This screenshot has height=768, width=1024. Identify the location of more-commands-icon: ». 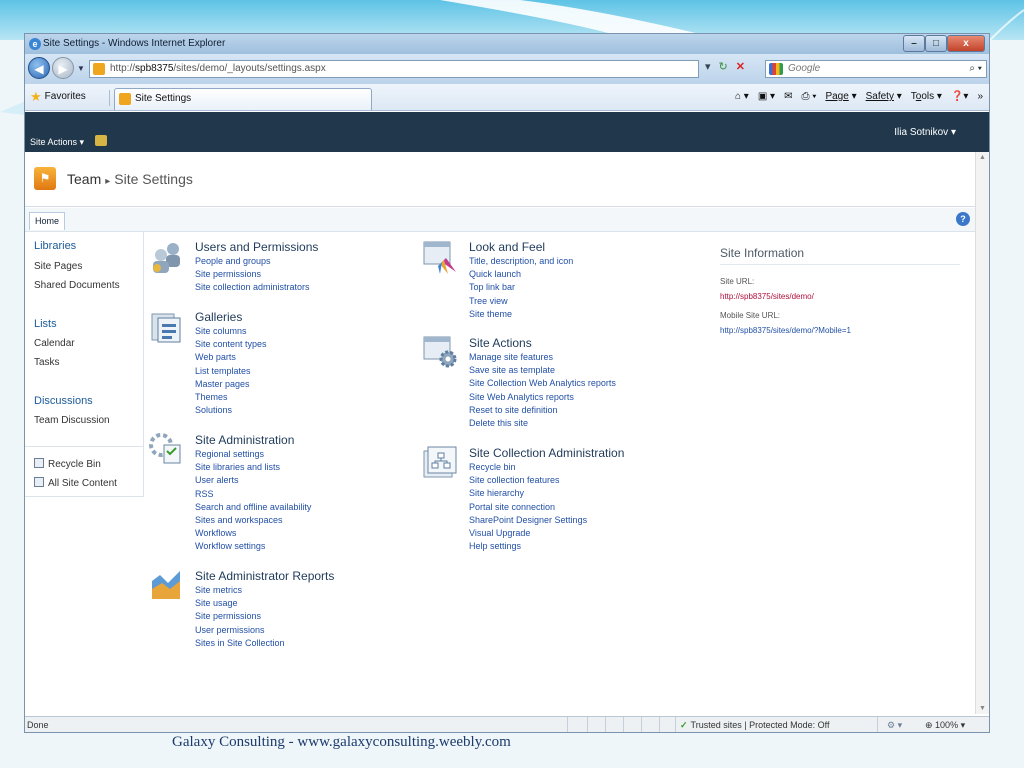
(980, 96).